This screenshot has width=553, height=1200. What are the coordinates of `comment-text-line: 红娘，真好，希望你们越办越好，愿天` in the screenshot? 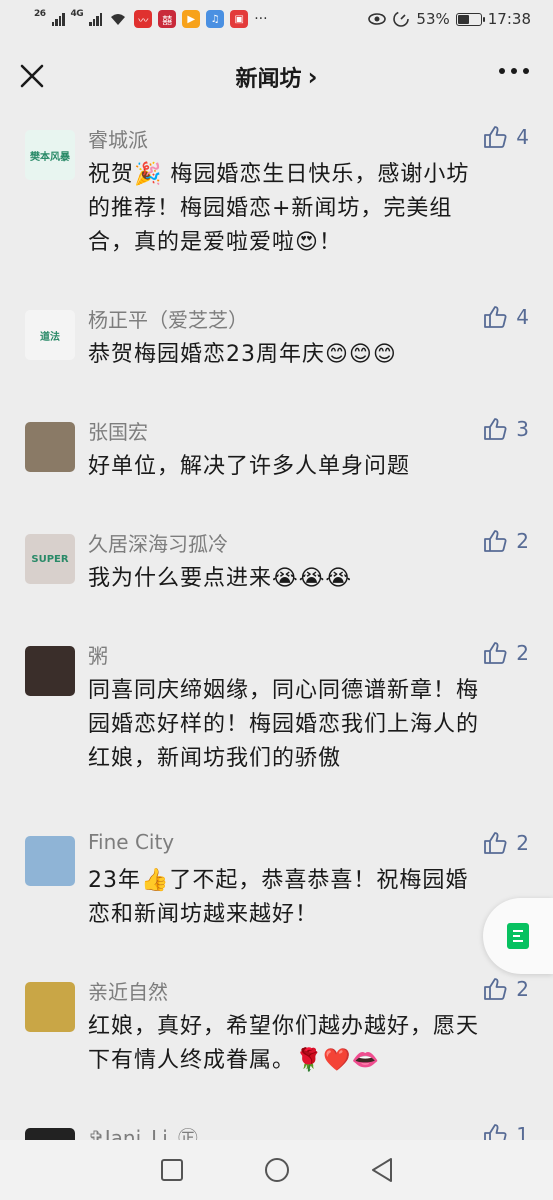 It's located at (284, 1026).